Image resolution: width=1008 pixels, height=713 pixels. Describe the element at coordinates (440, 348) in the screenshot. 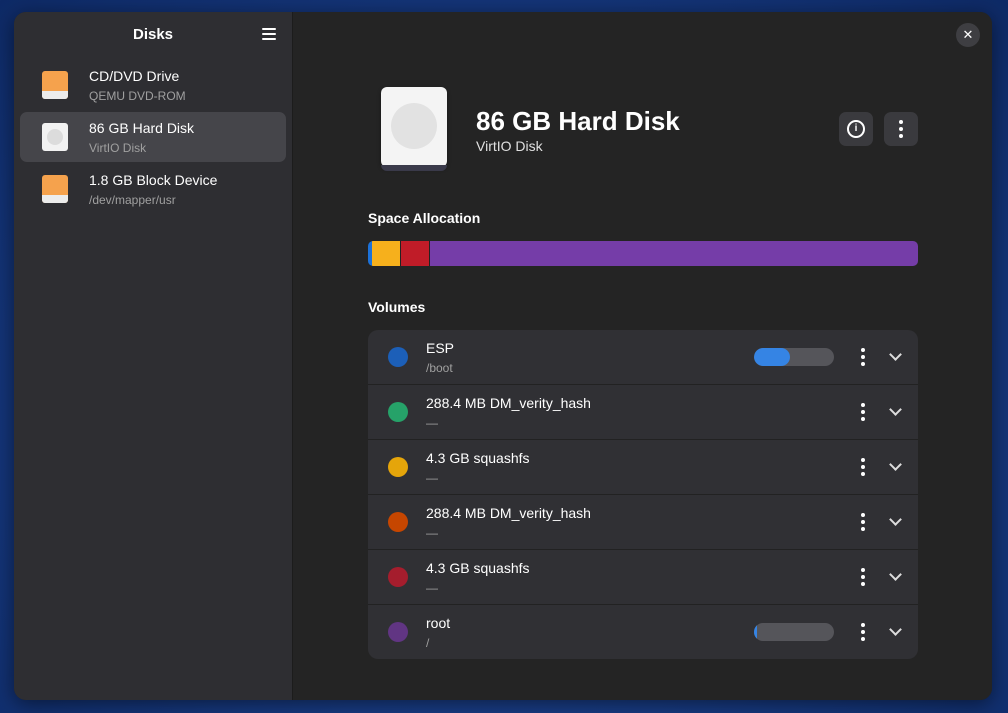

I see `volume-name: ESP` at that location.